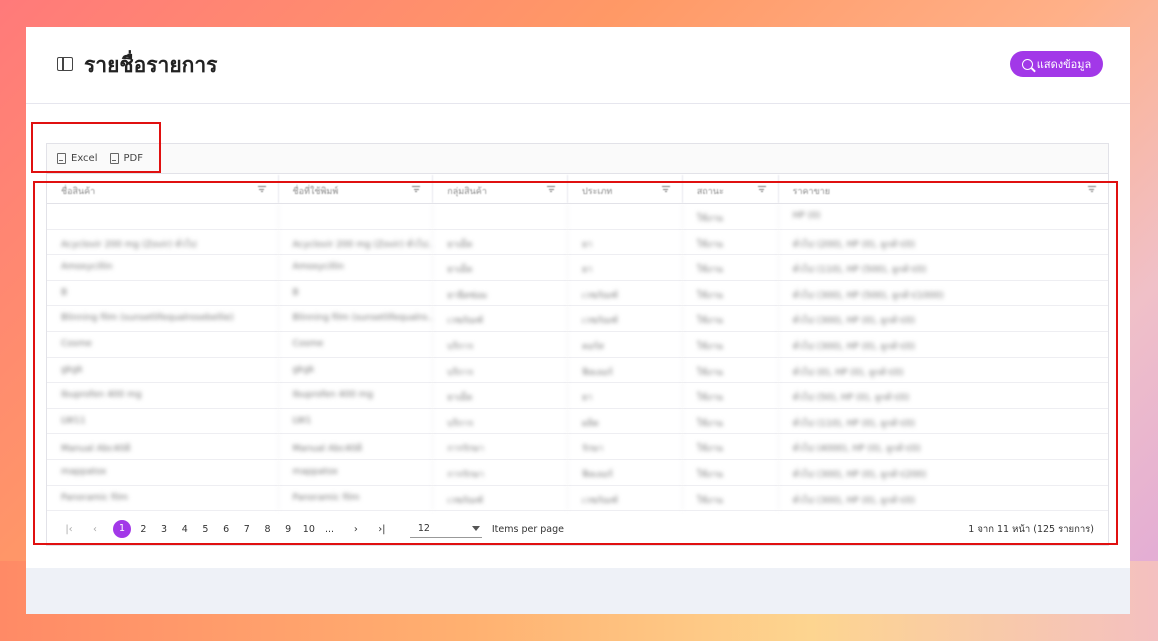  I want to click on card-footer, so click(578, 591).